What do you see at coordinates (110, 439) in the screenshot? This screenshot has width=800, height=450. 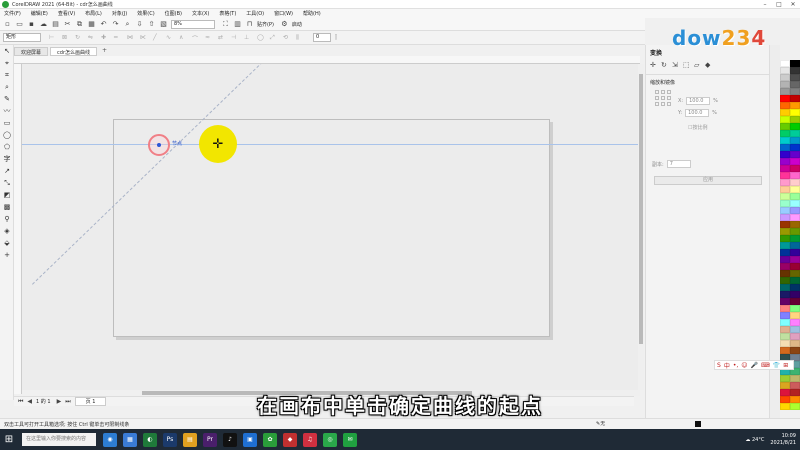 I see `taskbar-app-icon: ◉` at bounding box center [110, 439].